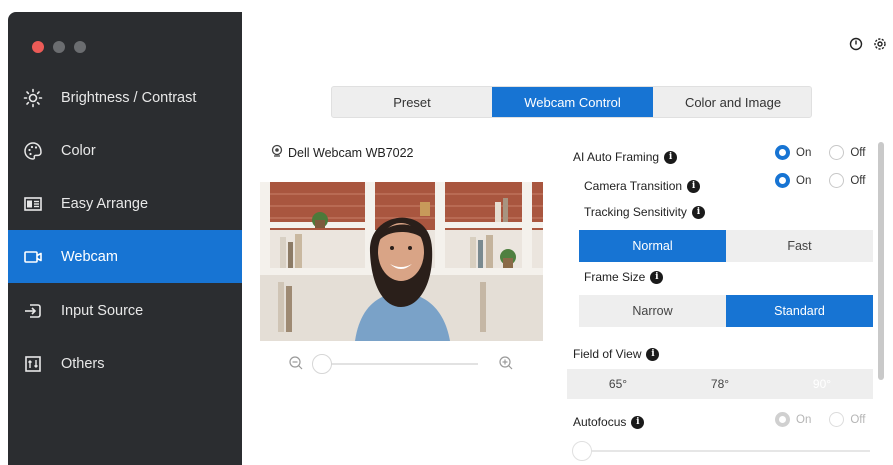  What do you see at coordinates (615, 277) in the screenshot?
I see `frame-size-text: Frame Size` at bounding box center [615, 277].